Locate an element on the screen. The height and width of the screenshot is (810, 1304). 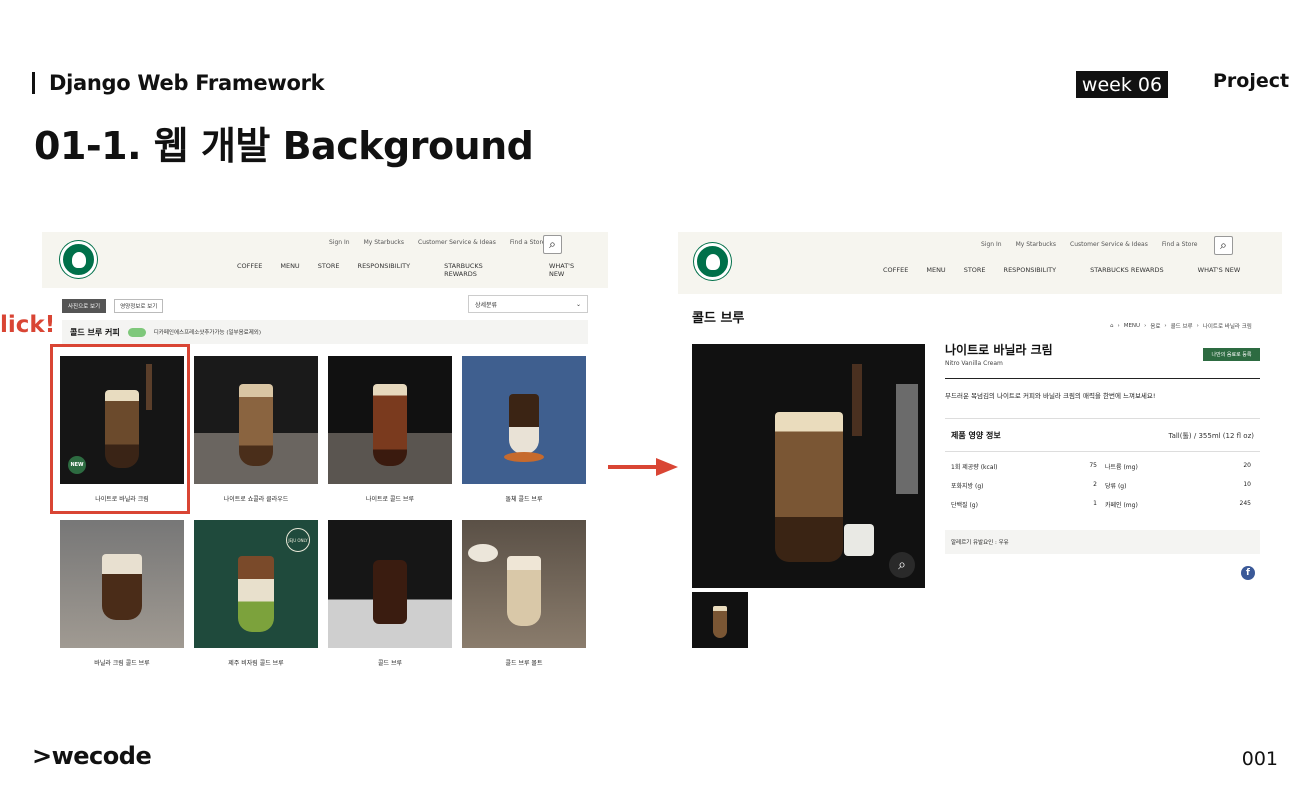
product-card: 콜드 브루 몰트 is located at coordinates (524, 593).